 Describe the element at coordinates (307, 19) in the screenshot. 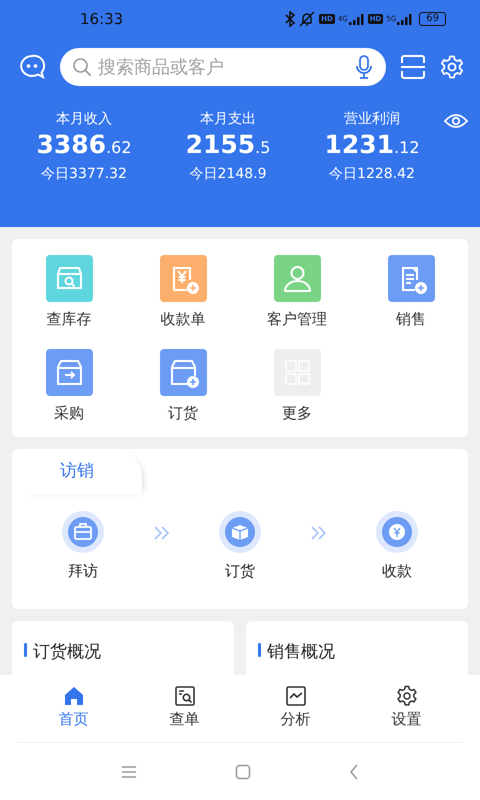

I see `muted-bell-icon` at that location.